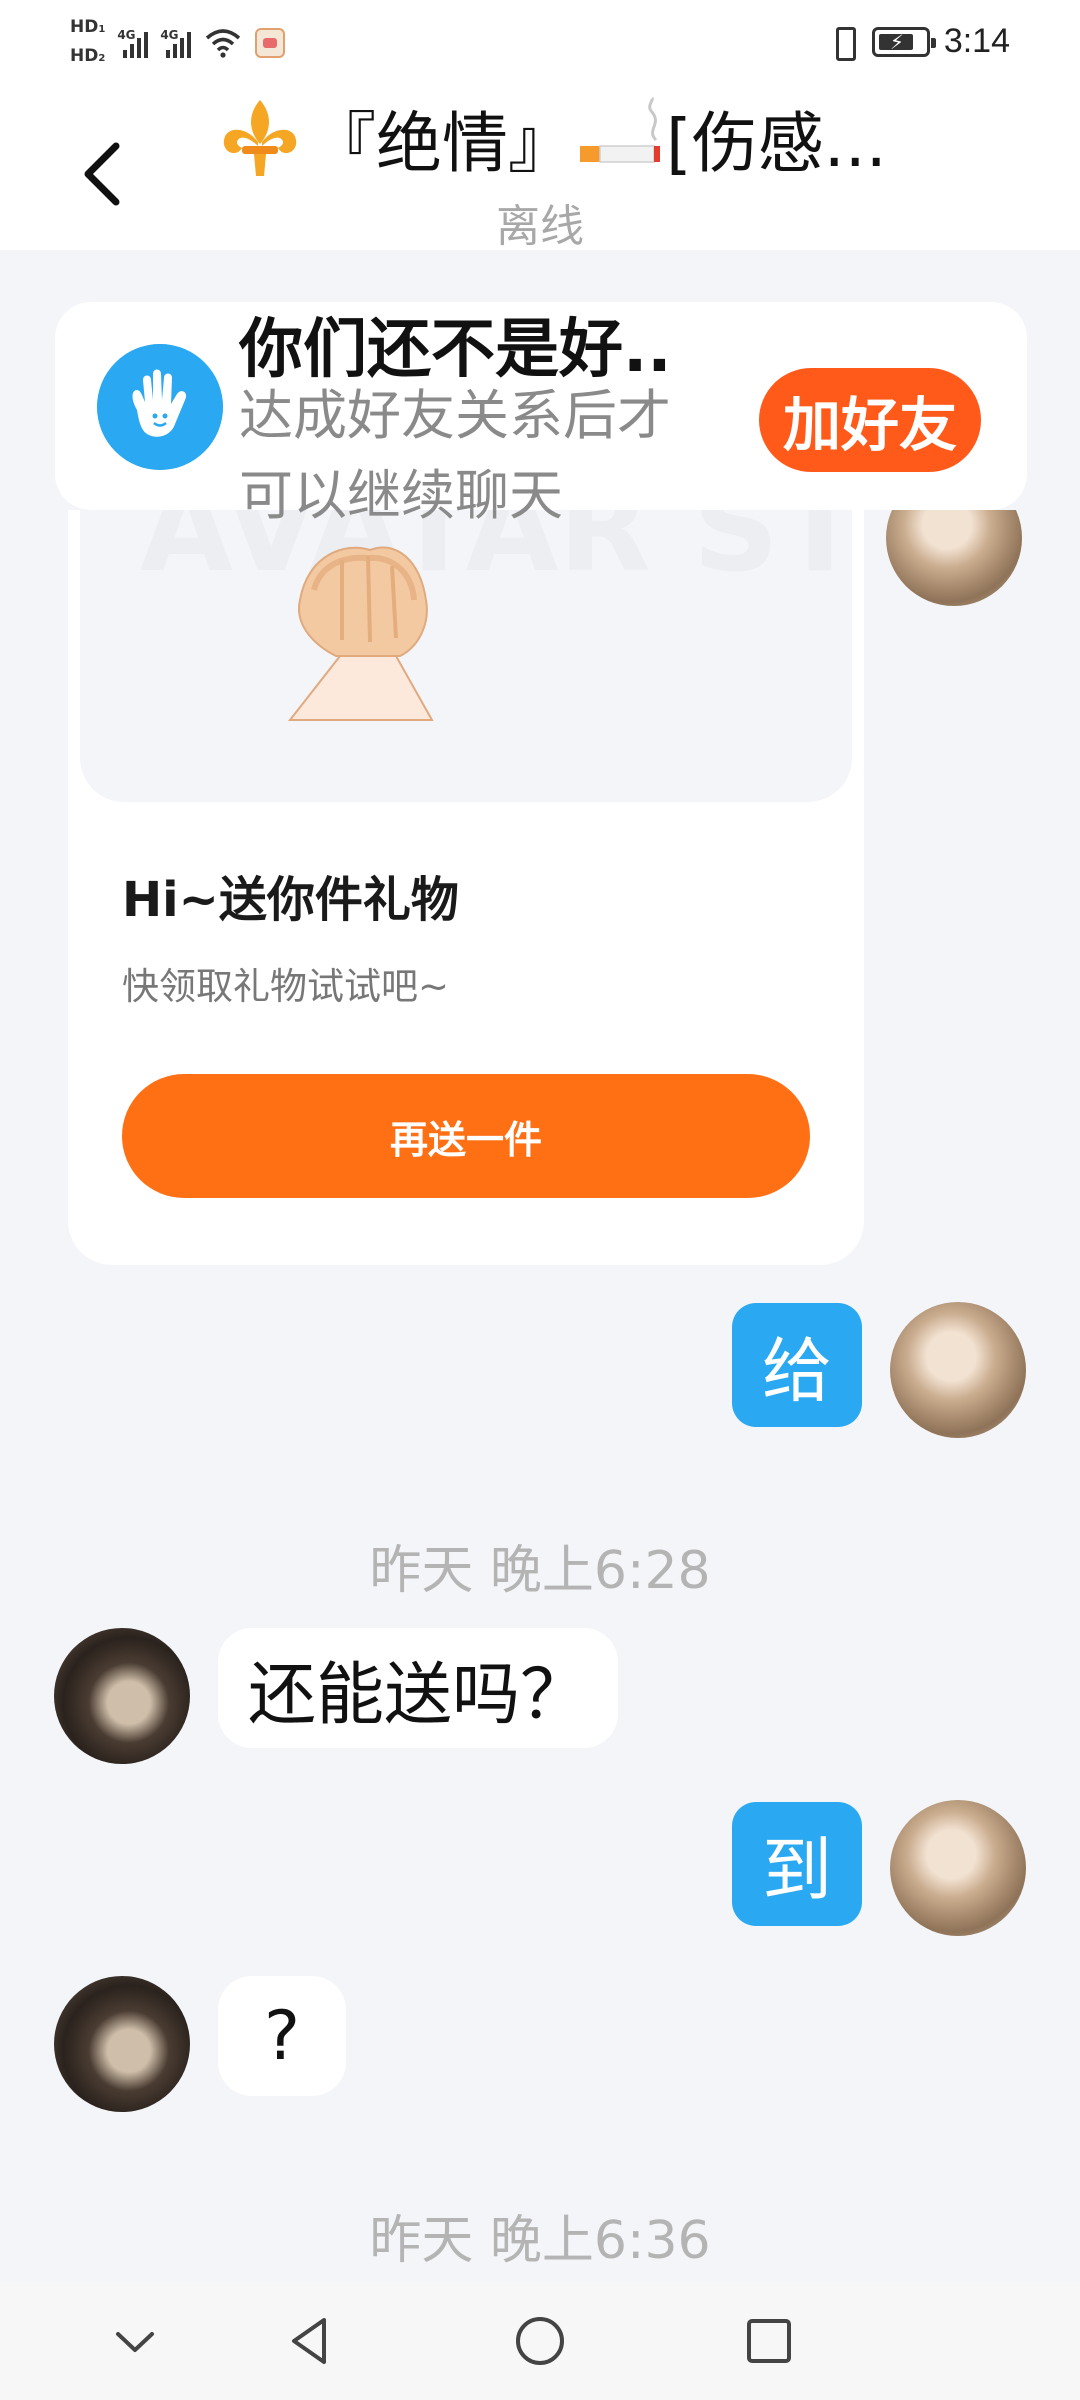  I want to click on message-timestamp: 昨天 晚上6:36, so click(540, 2241).